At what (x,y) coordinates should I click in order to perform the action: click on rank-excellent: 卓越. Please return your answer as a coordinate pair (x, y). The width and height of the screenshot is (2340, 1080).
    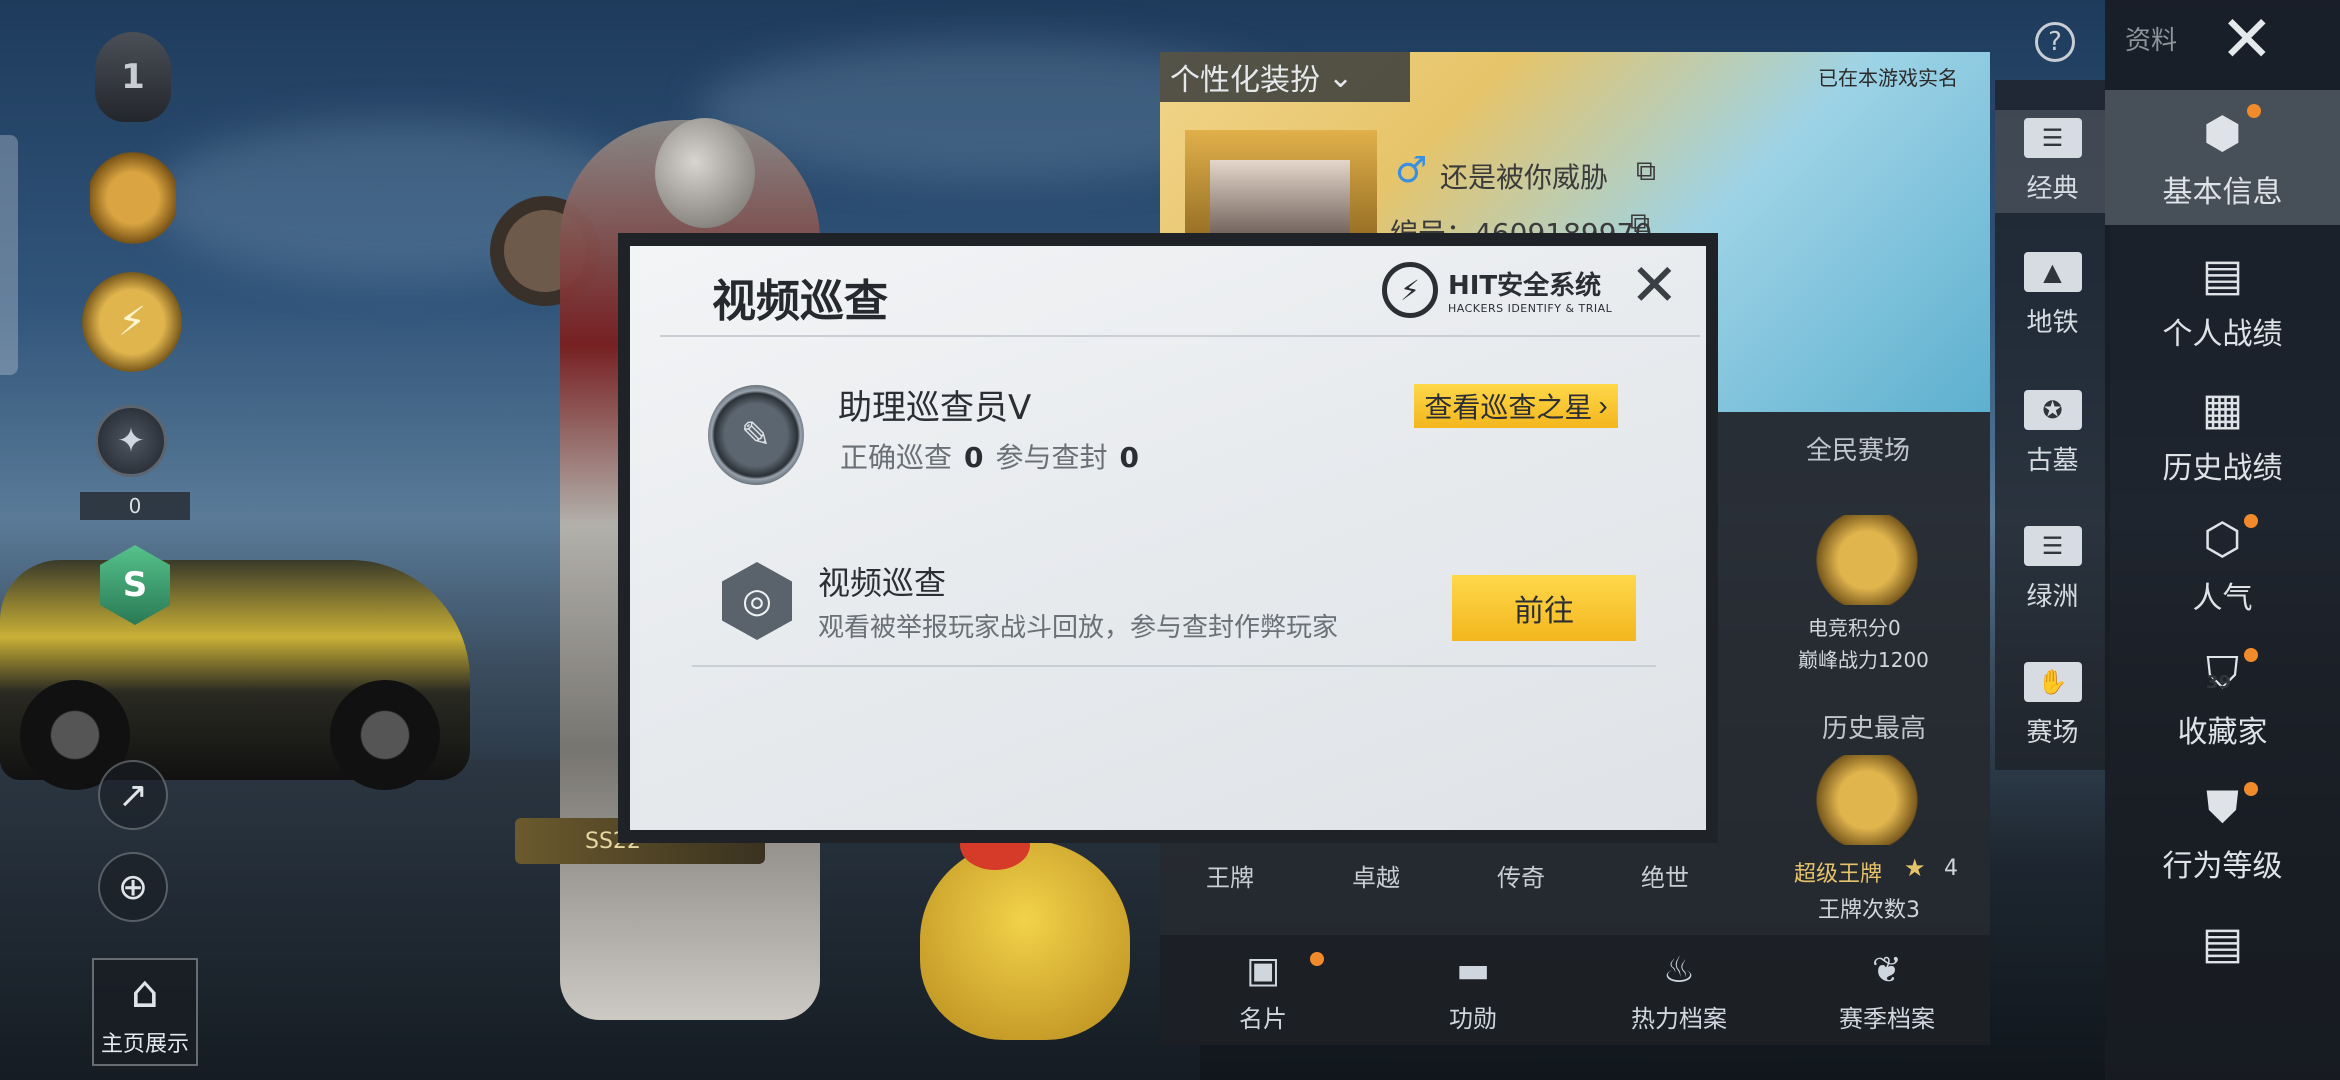
    Looking at the image, I should click on (1376, 878).